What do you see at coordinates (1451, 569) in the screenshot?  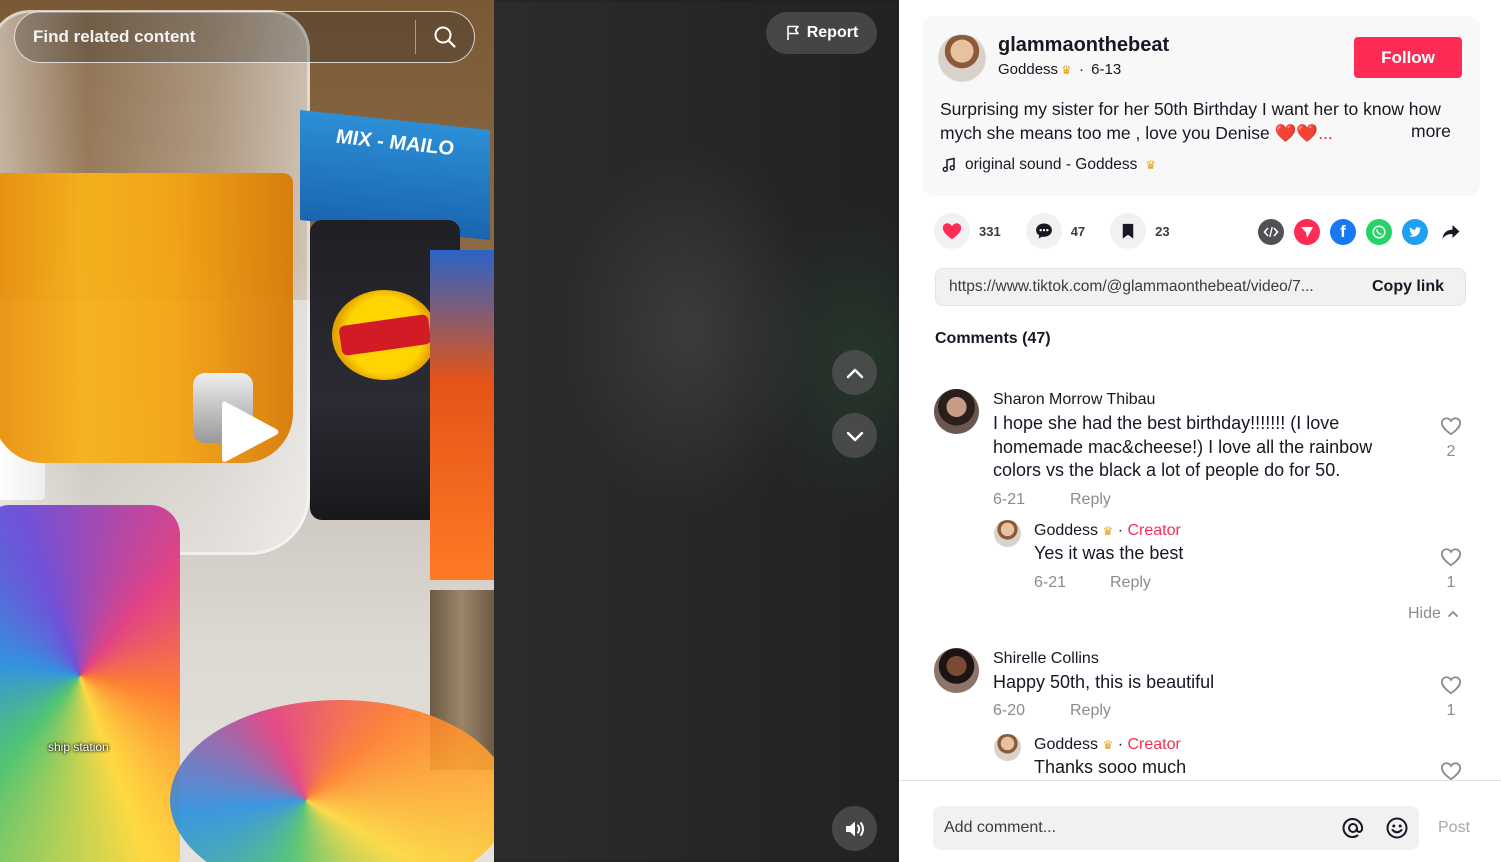 I see `reply-like-button: 1` at bounding box center [1451, 569].